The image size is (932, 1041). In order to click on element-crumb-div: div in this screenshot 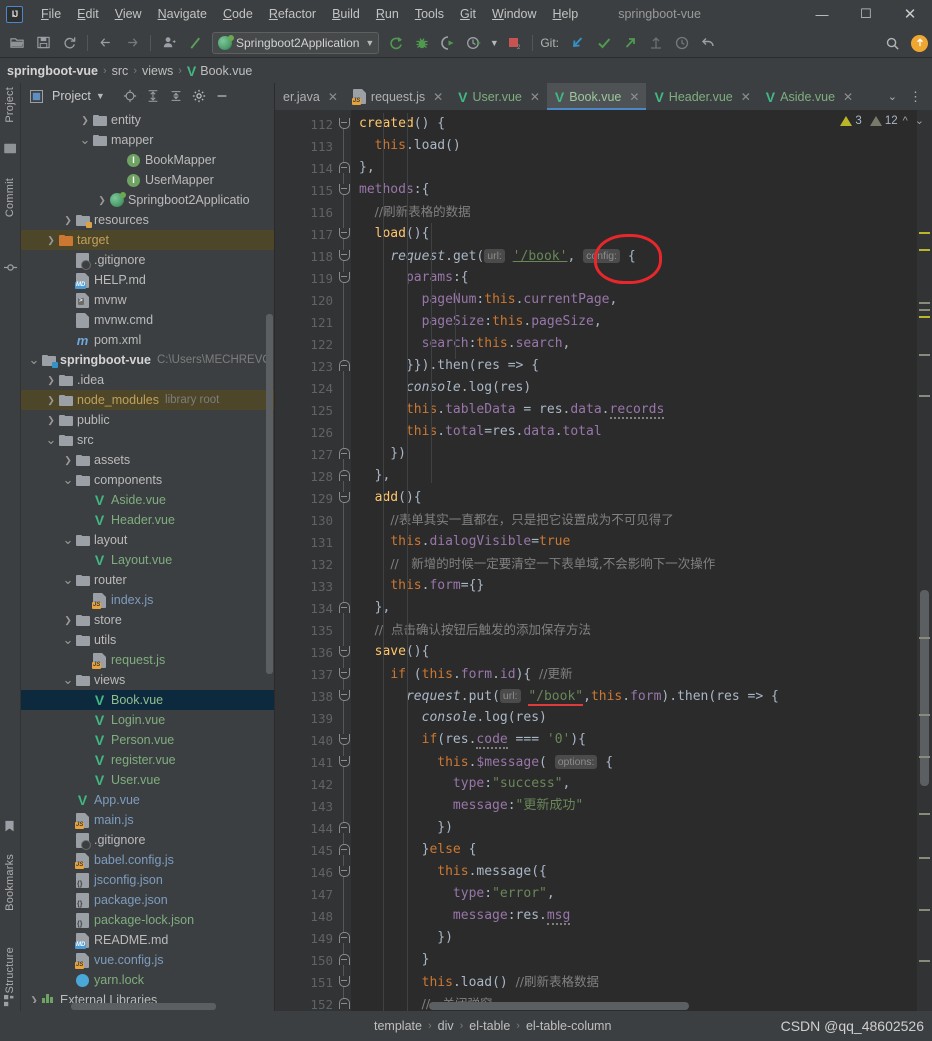, I will do `click(446, 1026)`.